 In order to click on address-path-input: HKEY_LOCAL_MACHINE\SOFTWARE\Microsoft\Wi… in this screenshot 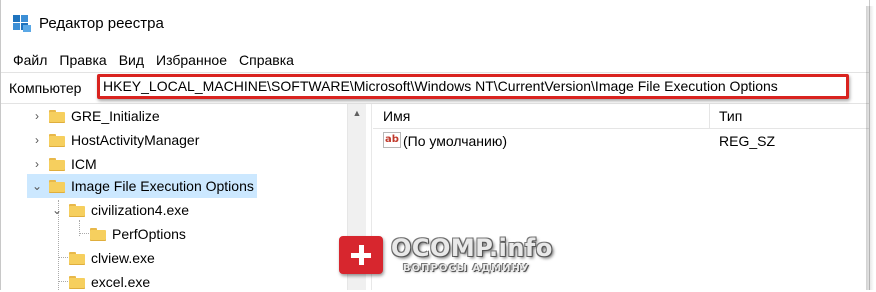, I will do `click(473, 86)`.